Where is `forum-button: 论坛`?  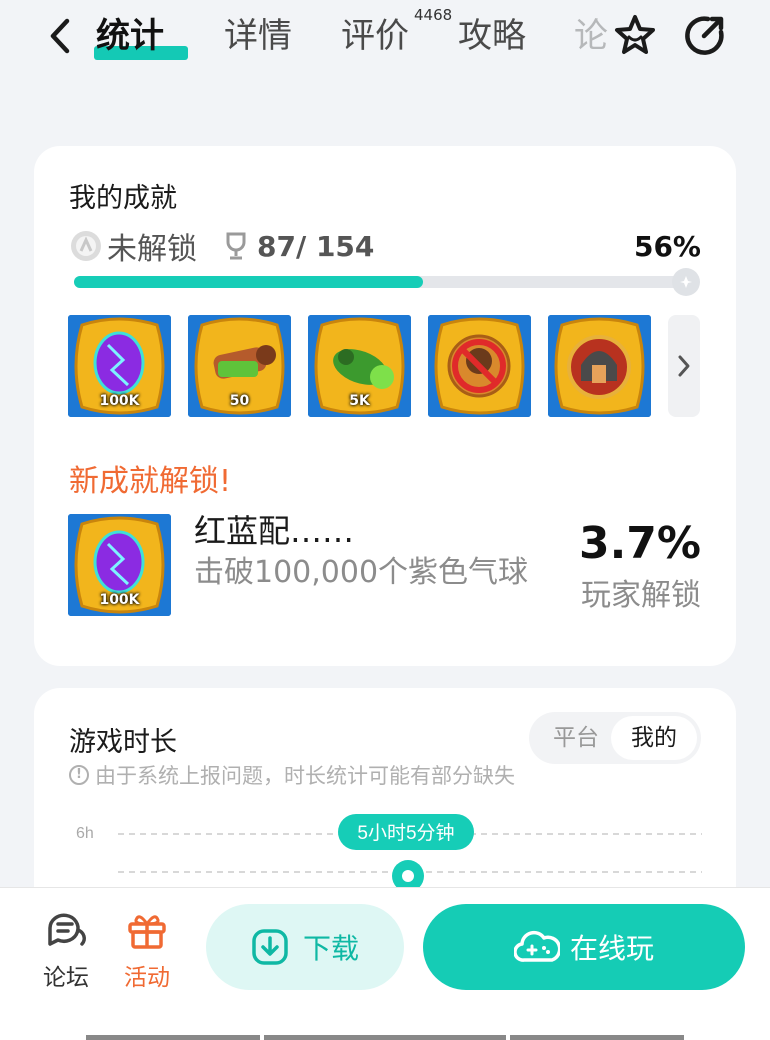
forum-button: 论坛 is located at coordinates (66, 951).